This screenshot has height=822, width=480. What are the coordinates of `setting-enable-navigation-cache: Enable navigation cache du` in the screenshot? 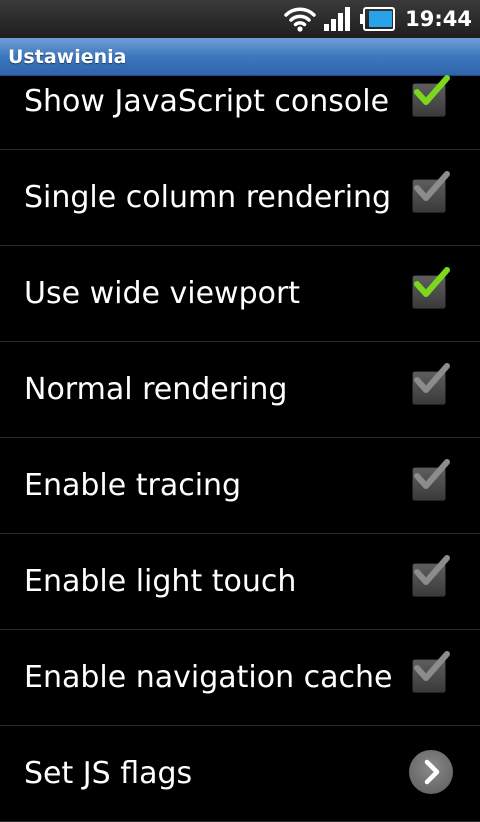 It's located at (240, 678).